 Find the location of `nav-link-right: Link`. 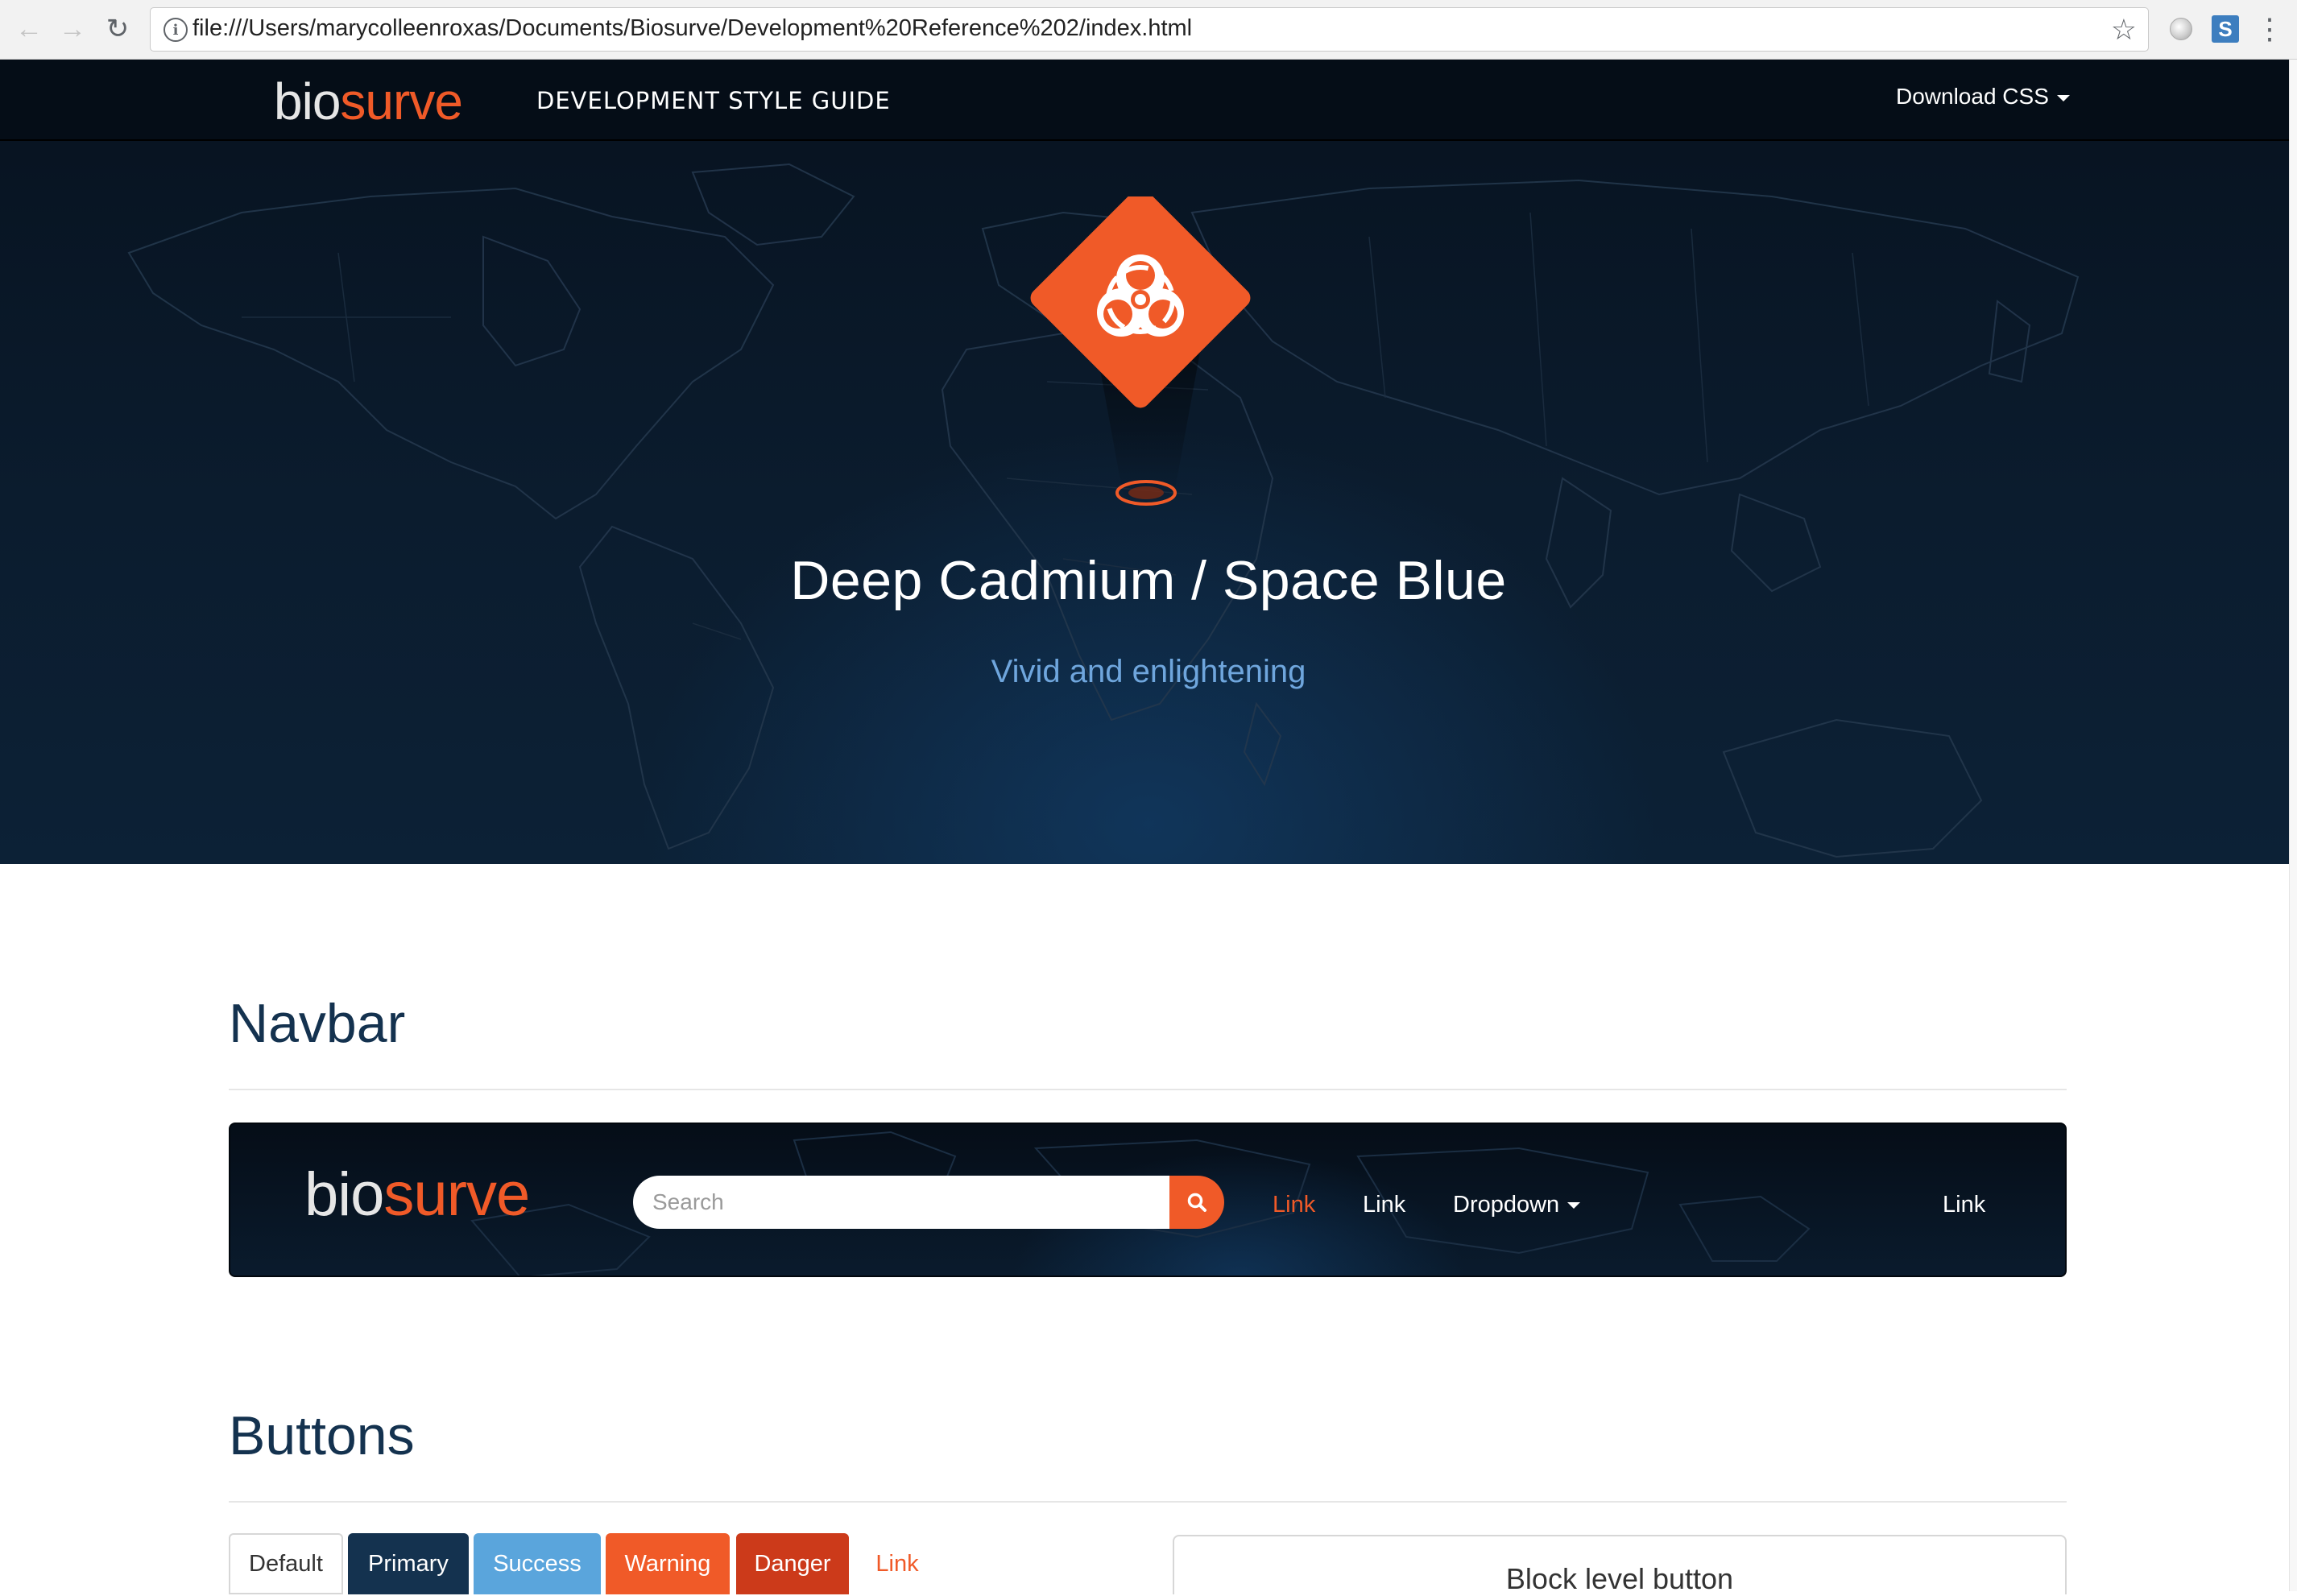

nav-link-right: Link is located at coordinates (1964, 1205).